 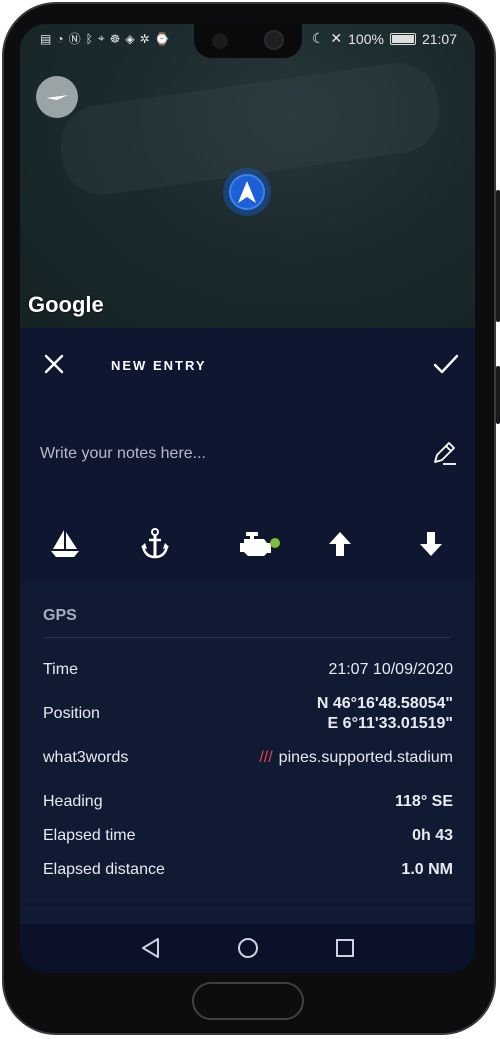 I want to click on page-title: NEW ENTRY, so click(x=159, y=365).